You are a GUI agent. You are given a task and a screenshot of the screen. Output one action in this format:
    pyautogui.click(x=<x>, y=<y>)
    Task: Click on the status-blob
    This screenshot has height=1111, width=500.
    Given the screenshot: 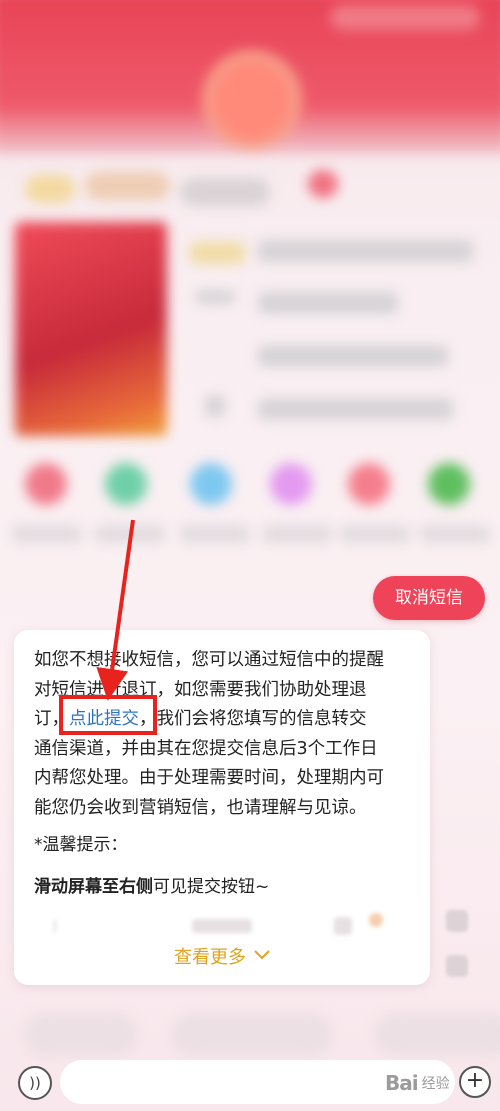 What is the action you would take?
    pyautogui.click(x=405, y=17)
    